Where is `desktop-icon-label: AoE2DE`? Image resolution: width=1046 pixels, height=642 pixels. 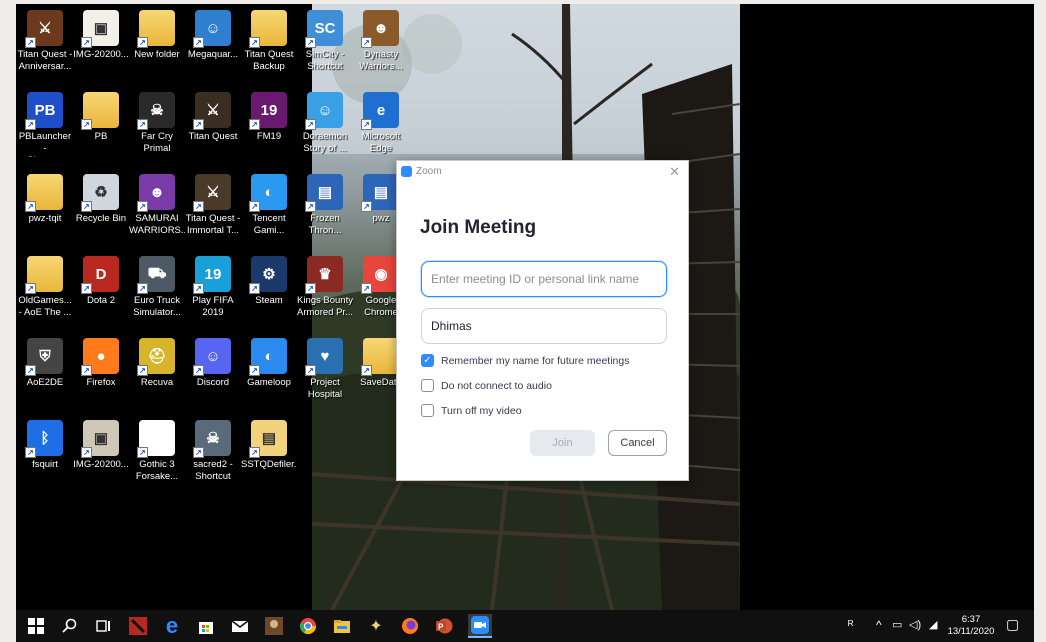 desktop-icon-label: AoE2DE is located at coordinates (45, 382).